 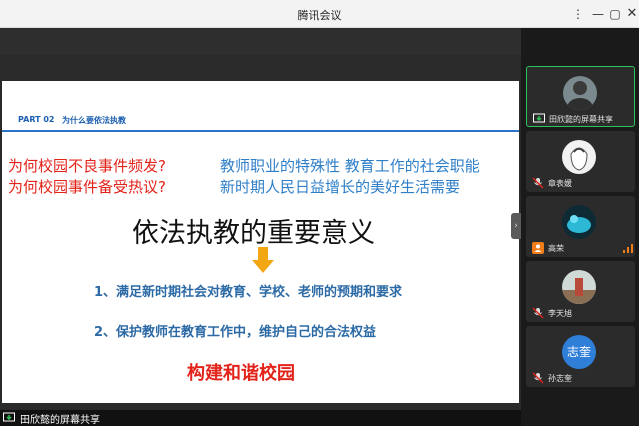 What do you see at coordinates (538, 248) in the screenshot?
I see `host-icon` at bounding box center [538, 248].